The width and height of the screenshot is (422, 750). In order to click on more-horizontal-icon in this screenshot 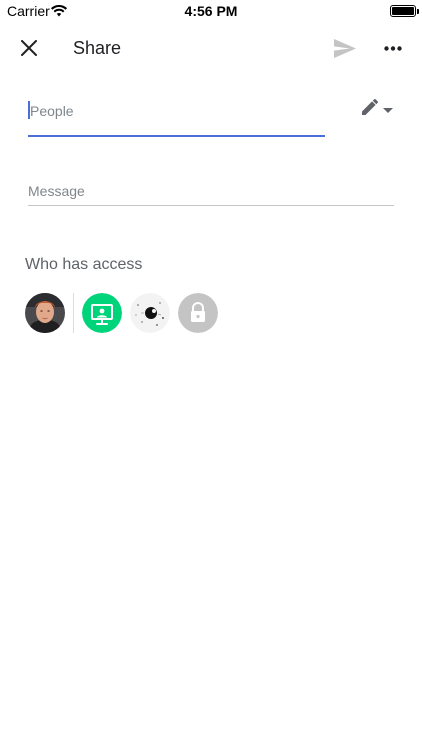, I will do `click(393, 48)`.